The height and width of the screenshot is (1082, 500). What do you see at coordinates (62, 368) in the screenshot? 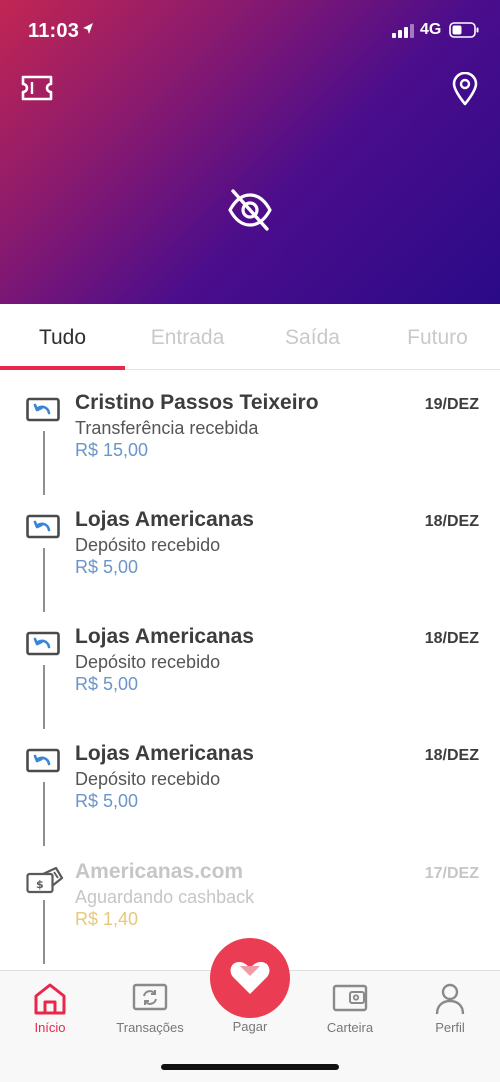
I see `active-tab-indicator` at bounding box center [62, 368].